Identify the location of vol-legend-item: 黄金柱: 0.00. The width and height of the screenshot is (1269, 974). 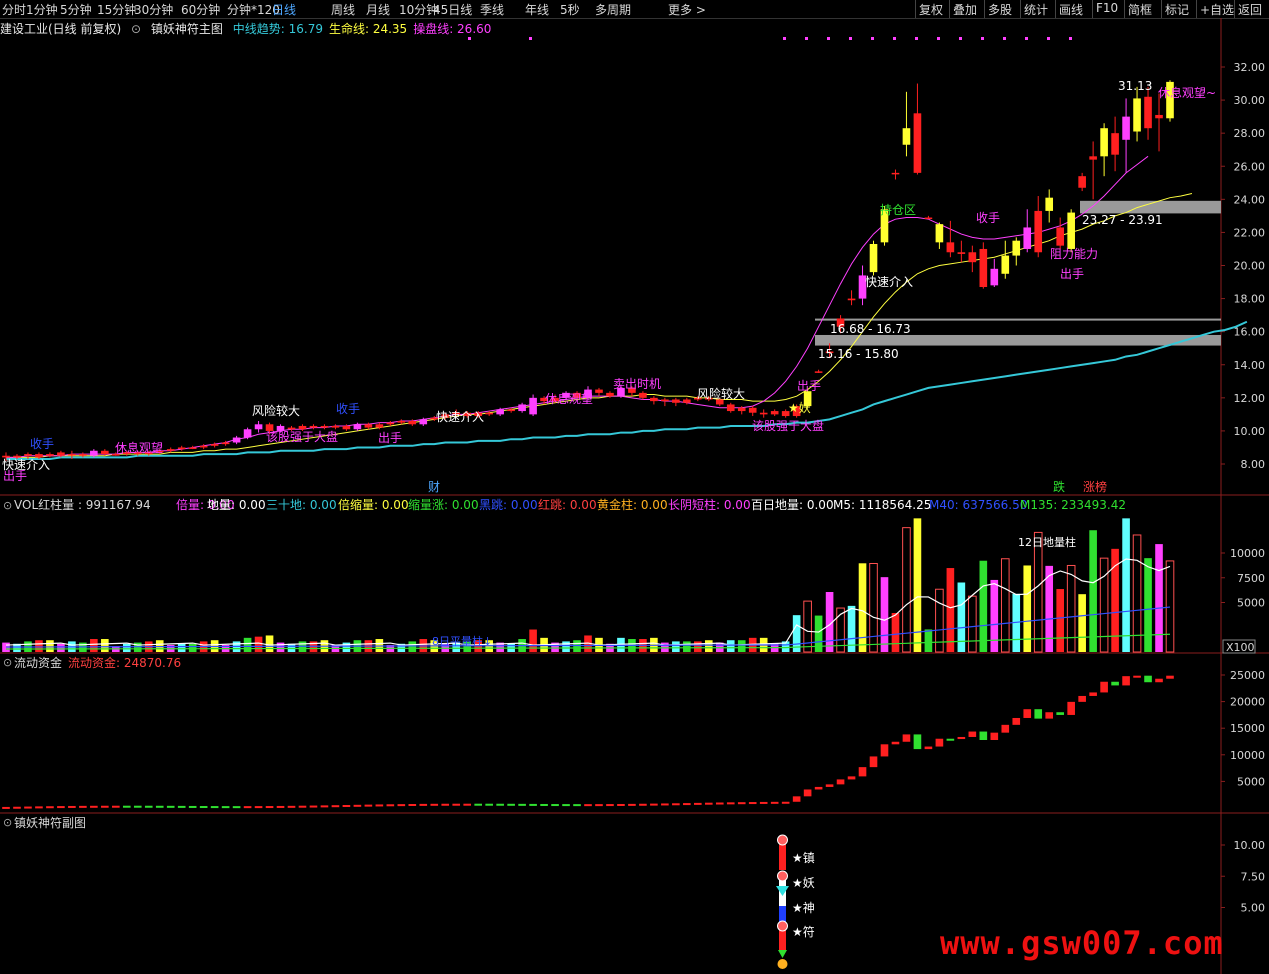
(632, 504).